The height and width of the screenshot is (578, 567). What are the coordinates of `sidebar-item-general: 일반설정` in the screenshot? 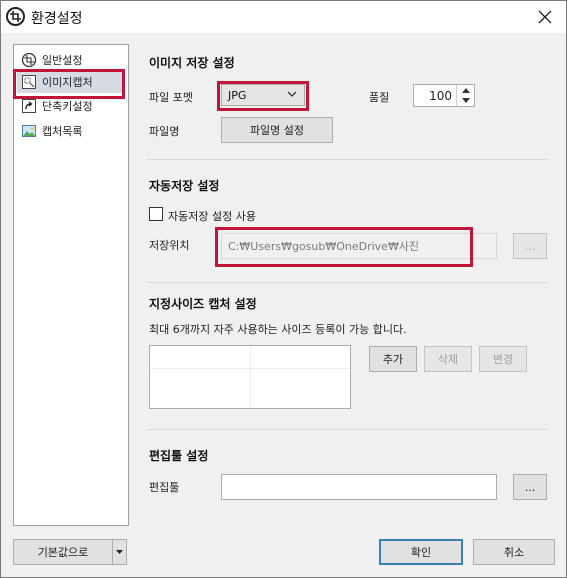 It's located at (71, 60).